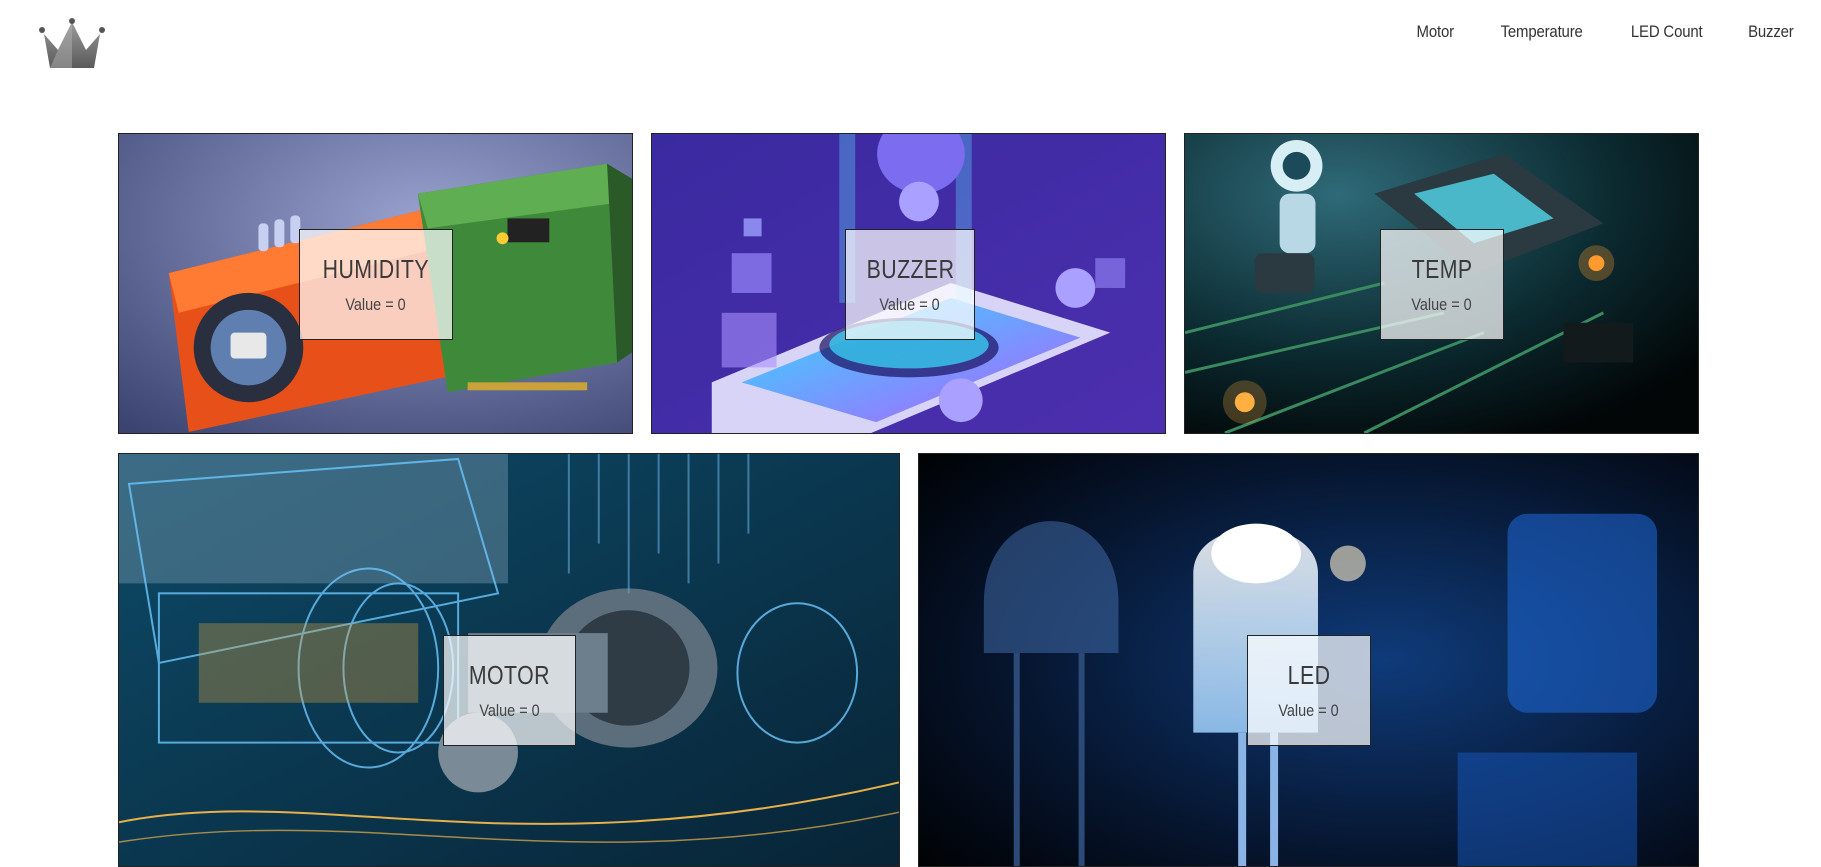 This screenshot has width=1821, height=867. What do you see at coordinates (1309, 675) in the screenshot?
I see `card-title: LED` at bounding box center [1309, 675].